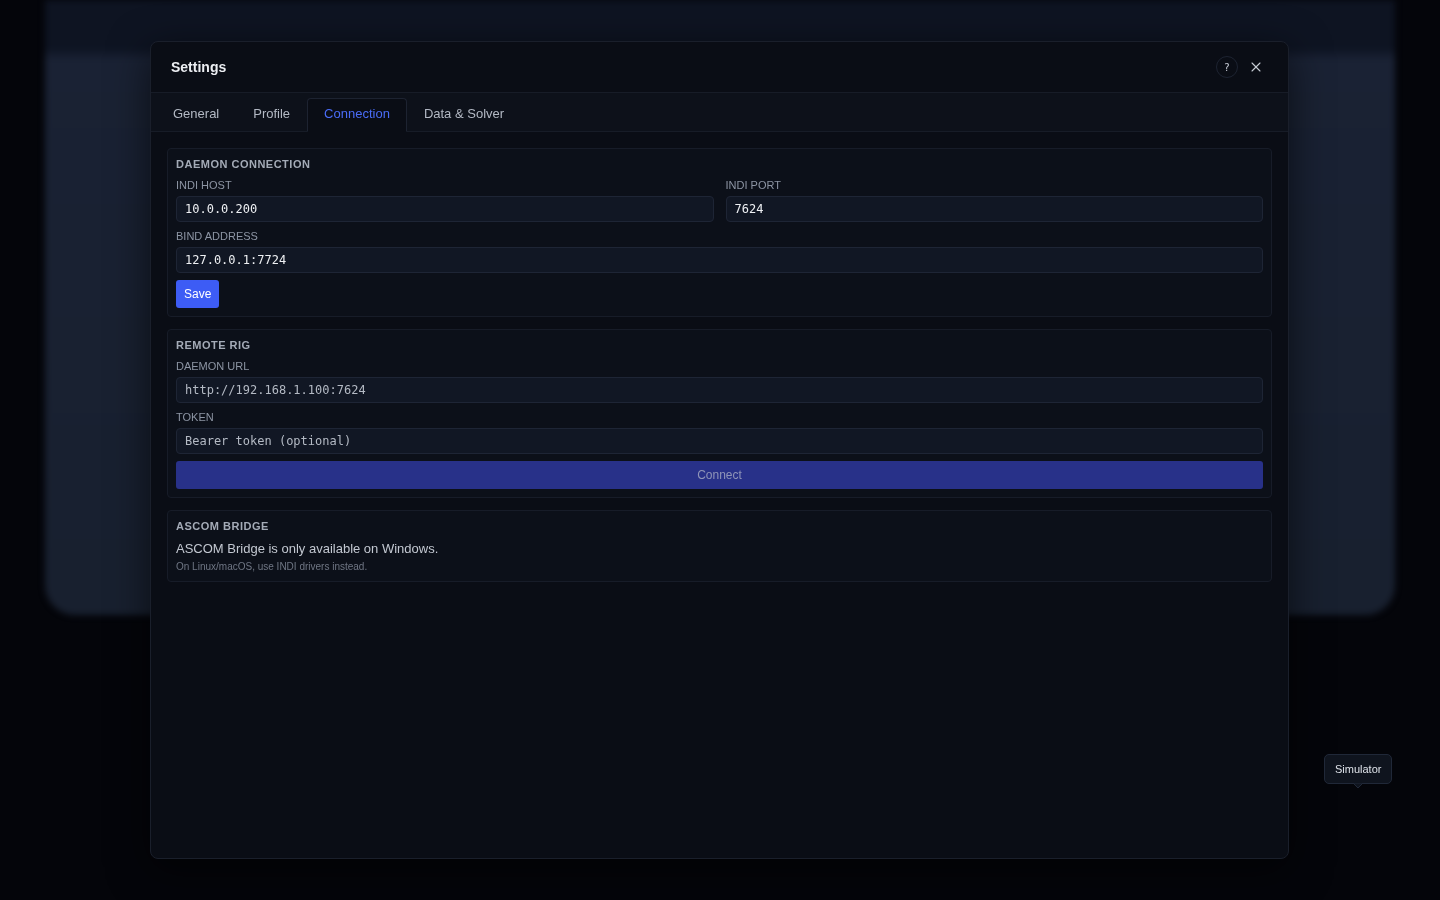  Describe the element at coordinates (214, 345) in the screenshot. I see `section-title: REMOTE RIG` at that location.